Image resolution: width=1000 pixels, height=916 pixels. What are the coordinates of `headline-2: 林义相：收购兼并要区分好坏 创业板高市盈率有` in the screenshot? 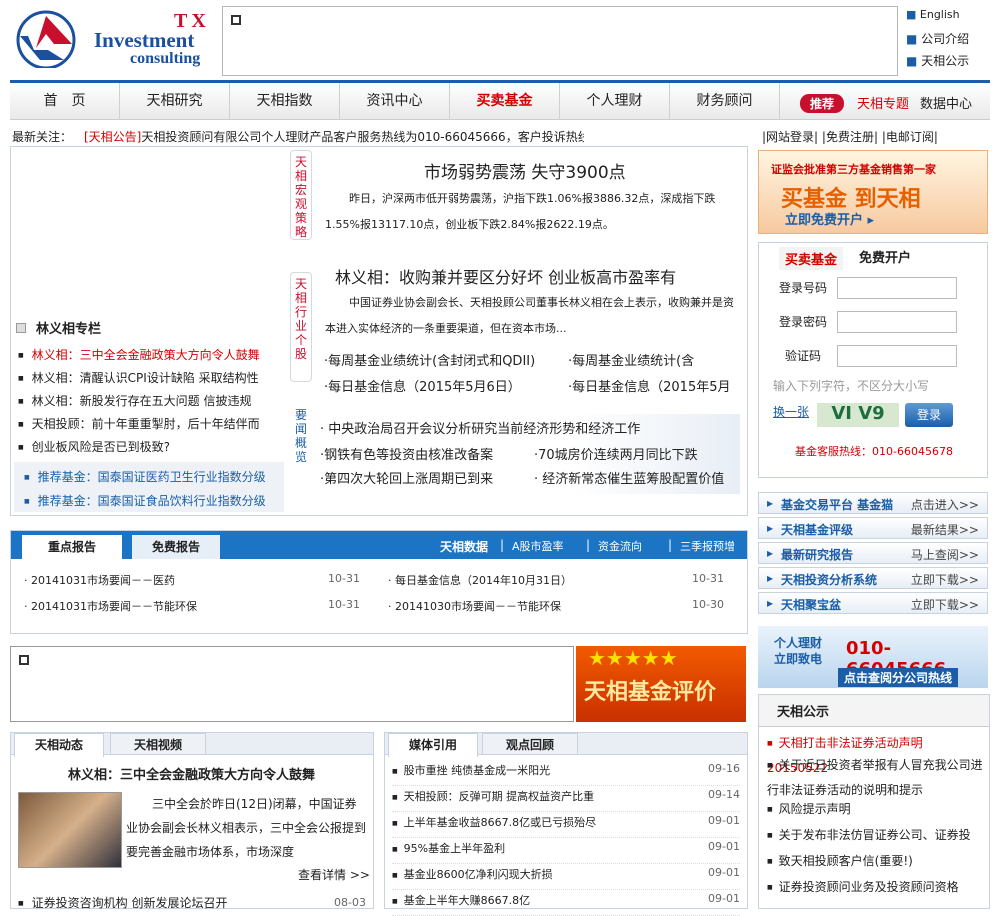 It's located at (537, 276).